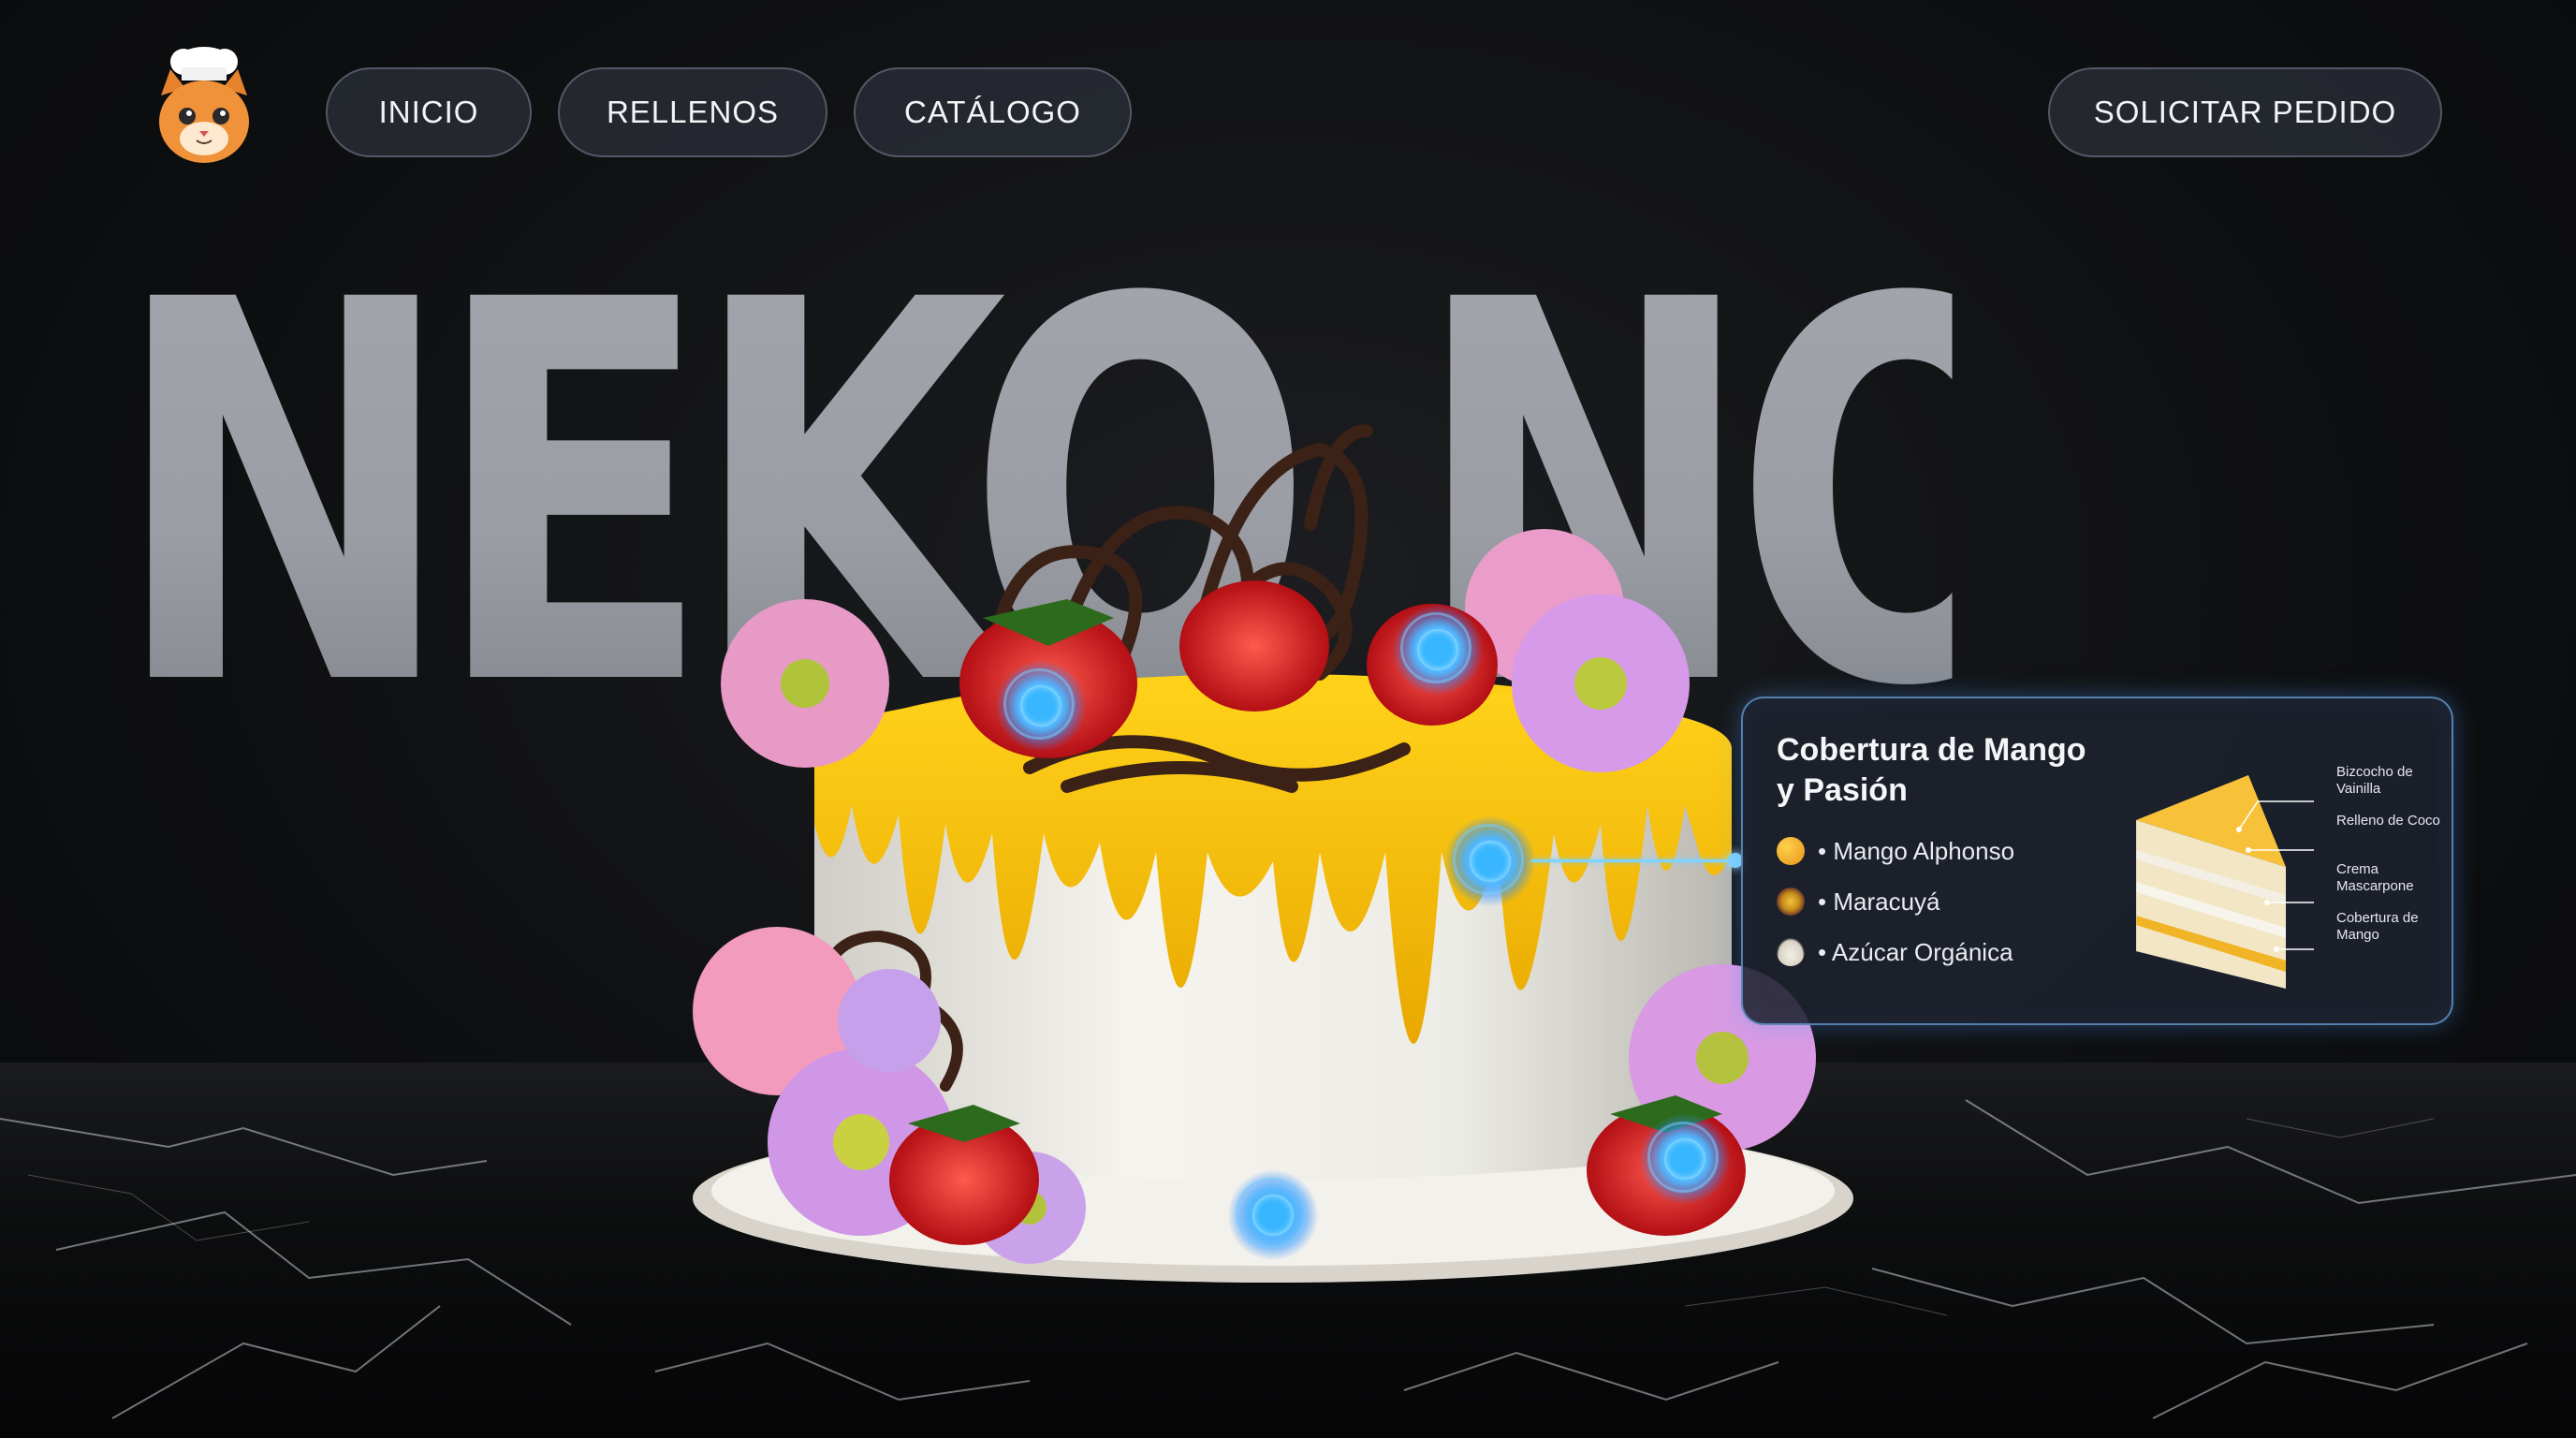 This screenshot has height=1438, width=2576. Describe the element at coordinates (1685, 1159) in the screenshot. I see `hotspot-strawberry-right` at that location.